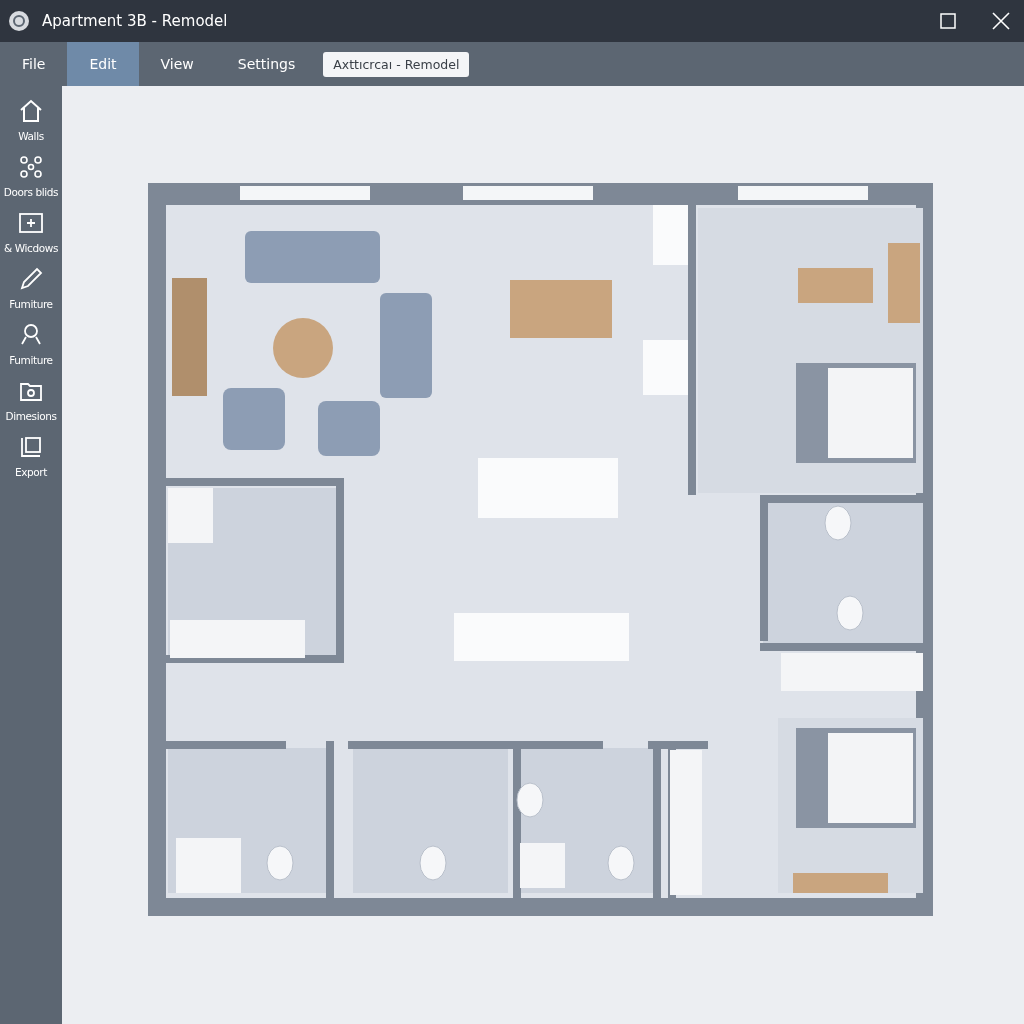 This screenshot has width=1024, height=1024. I want to click on menu-item: View, so click(177, 64).